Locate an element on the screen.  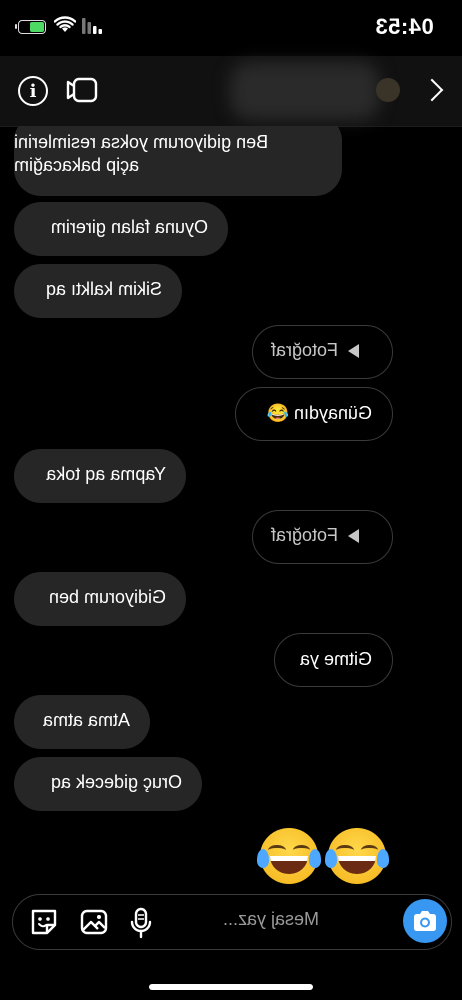
sticker-icon is located at coordinates (44, 922).